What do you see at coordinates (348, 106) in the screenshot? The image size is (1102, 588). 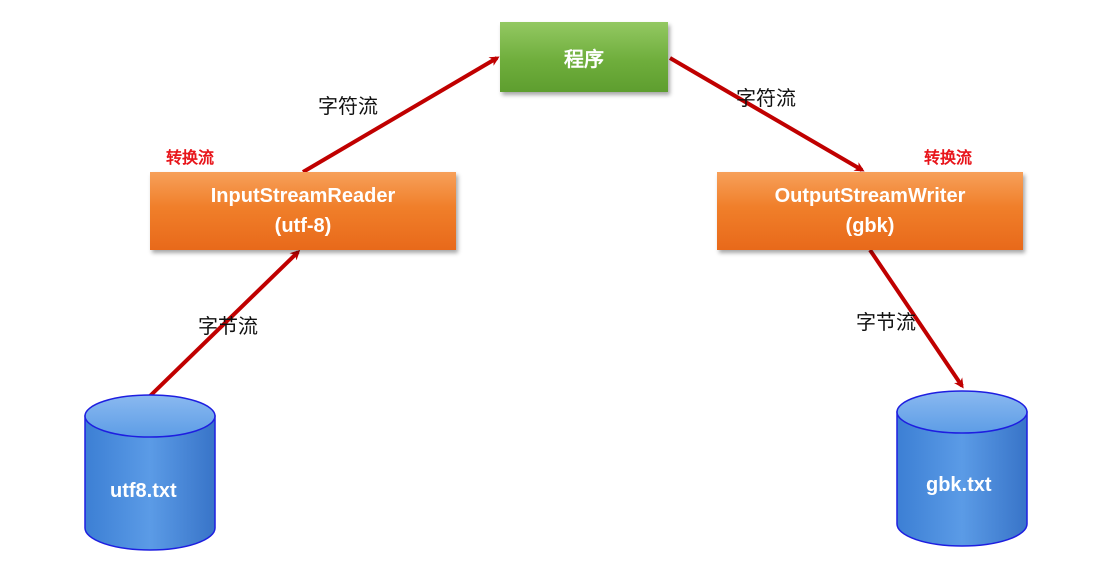 I see `char-stream-label-left: 字符流` at bounding box center [348, 106].